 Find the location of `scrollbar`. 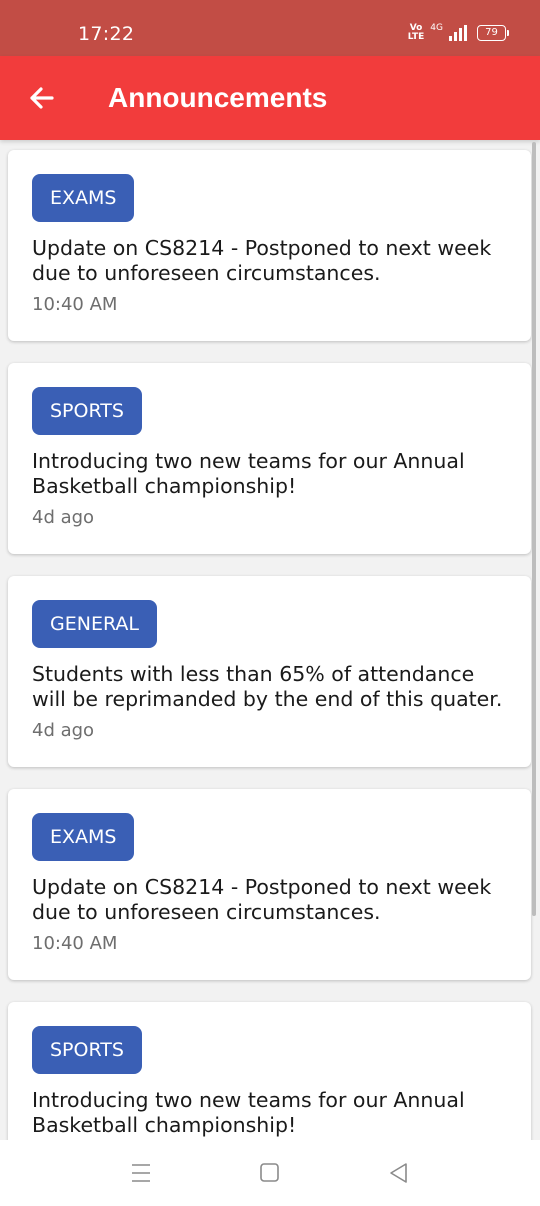

scrollbar is located at coordinates (534, 529).